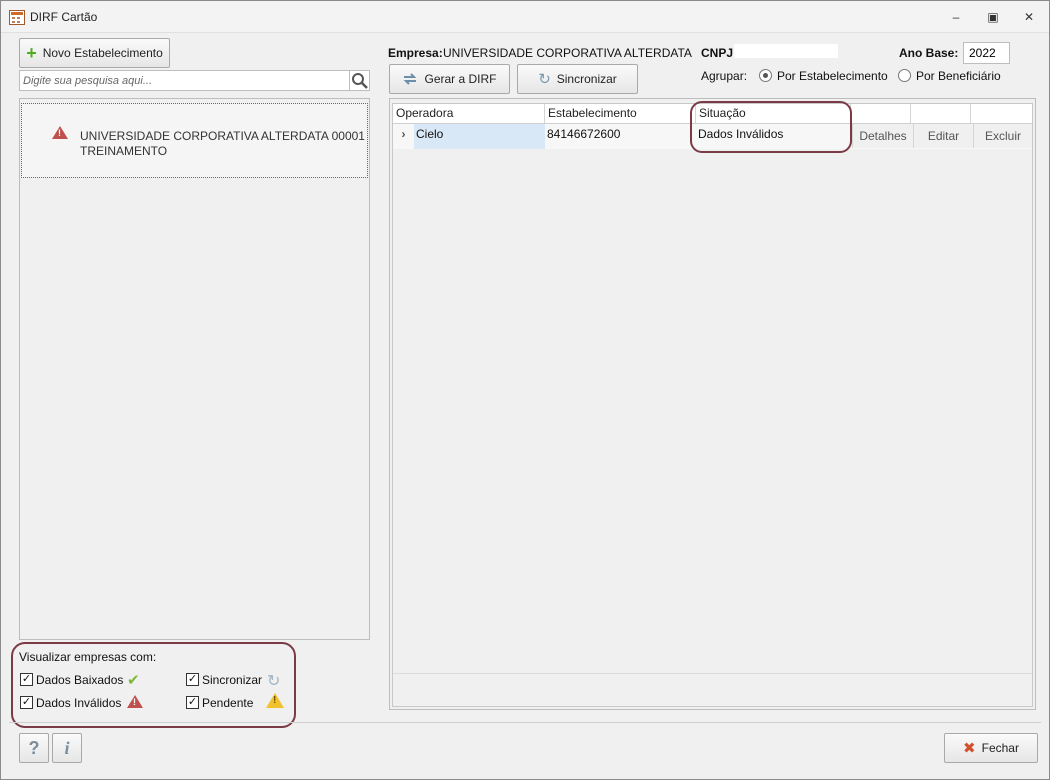  What do you see at coordinates (943, 136) in the screenshot?
I see `editar-button: Editar` at bounding box center [943, 136].